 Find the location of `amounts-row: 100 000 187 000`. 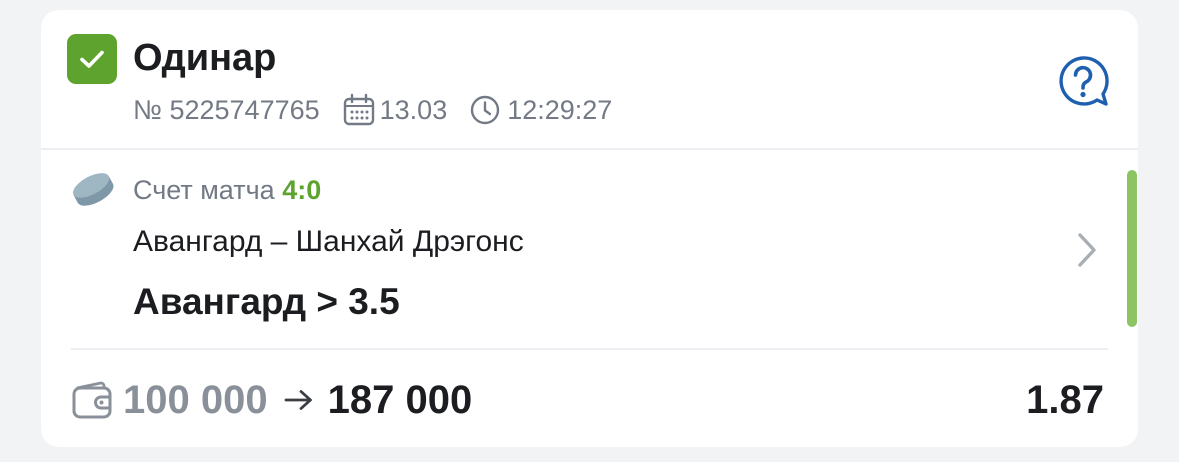

amounts-row: 100 000 187 000 is located at coordinates (297, 400).